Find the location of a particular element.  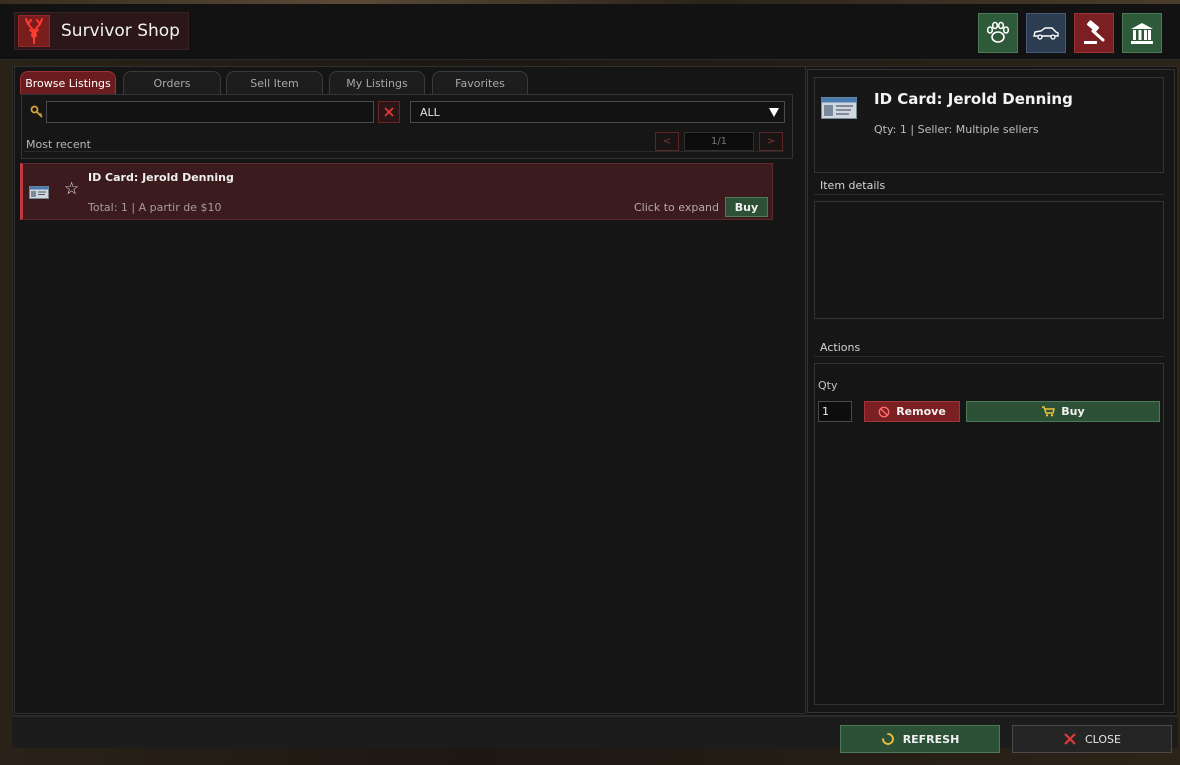

remove-label: Remove is located at coordinates (921, 411).